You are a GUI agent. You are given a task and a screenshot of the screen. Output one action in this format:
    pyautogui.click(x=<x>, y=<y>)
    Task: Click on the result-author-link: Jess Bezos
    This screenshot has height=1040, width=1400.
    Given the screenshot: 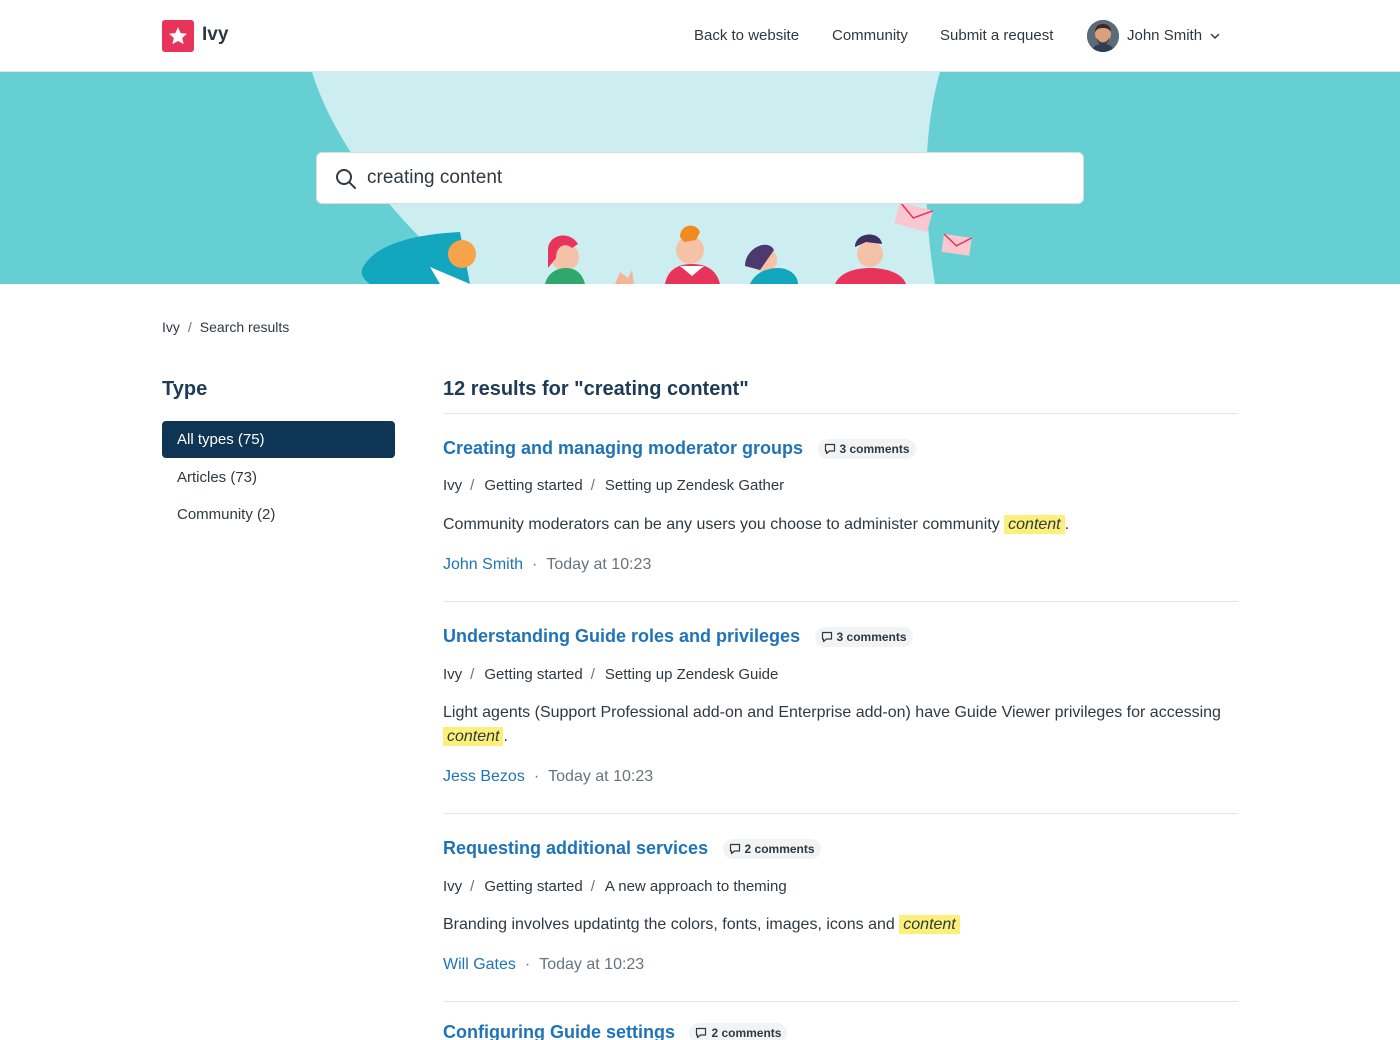 What is the action you would take?
    pyautogui.click(x=484, y=776)
    